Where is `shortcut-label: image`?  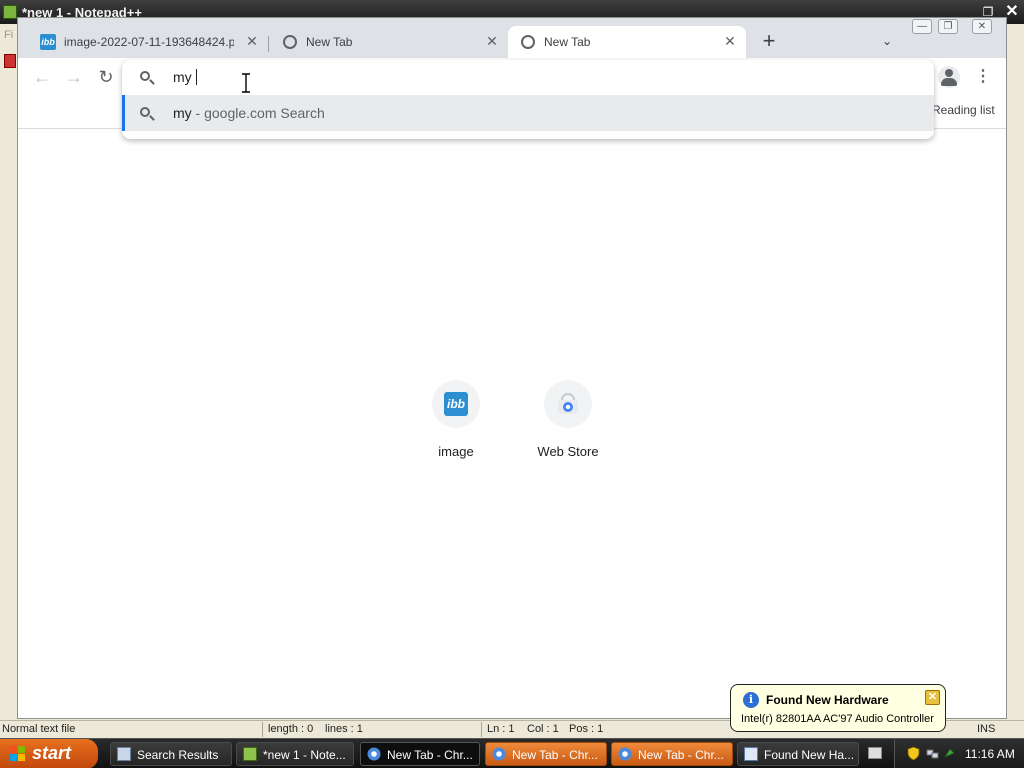
shortcut-label: image is located at coordinates (456, 451).